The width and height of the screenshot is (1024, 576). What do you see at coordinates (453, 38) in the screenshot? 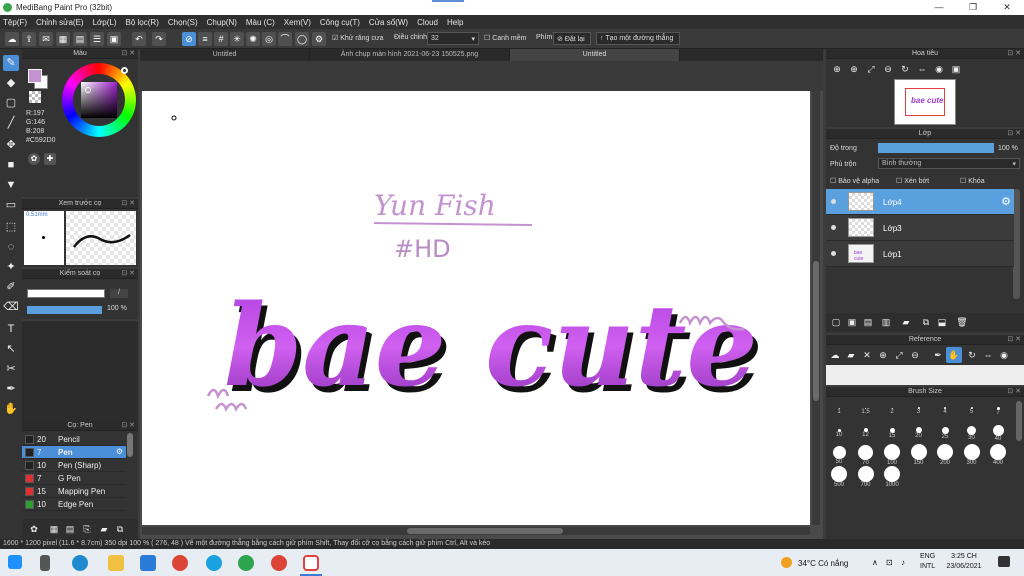
I see `correction-select: 32 ▾` at bounding box center [453, 38].